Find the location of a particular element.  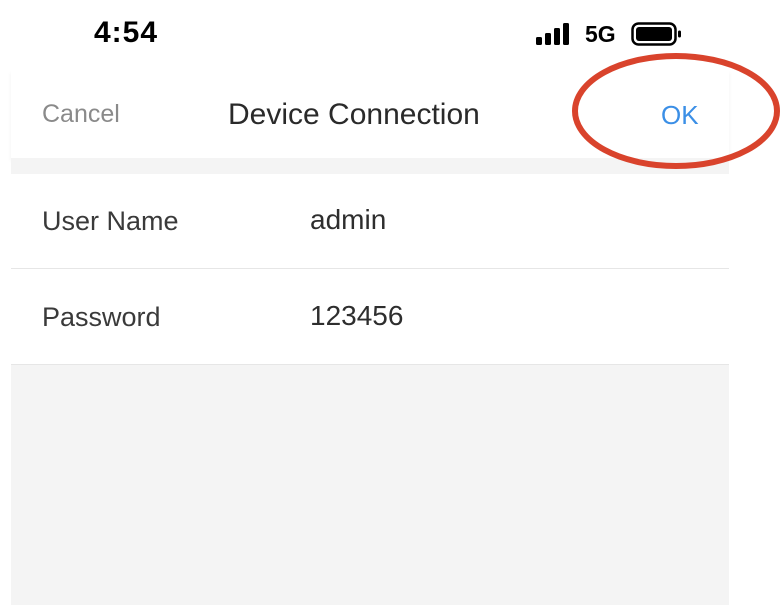

ok-button: OK is located at coordinates (680, 115).